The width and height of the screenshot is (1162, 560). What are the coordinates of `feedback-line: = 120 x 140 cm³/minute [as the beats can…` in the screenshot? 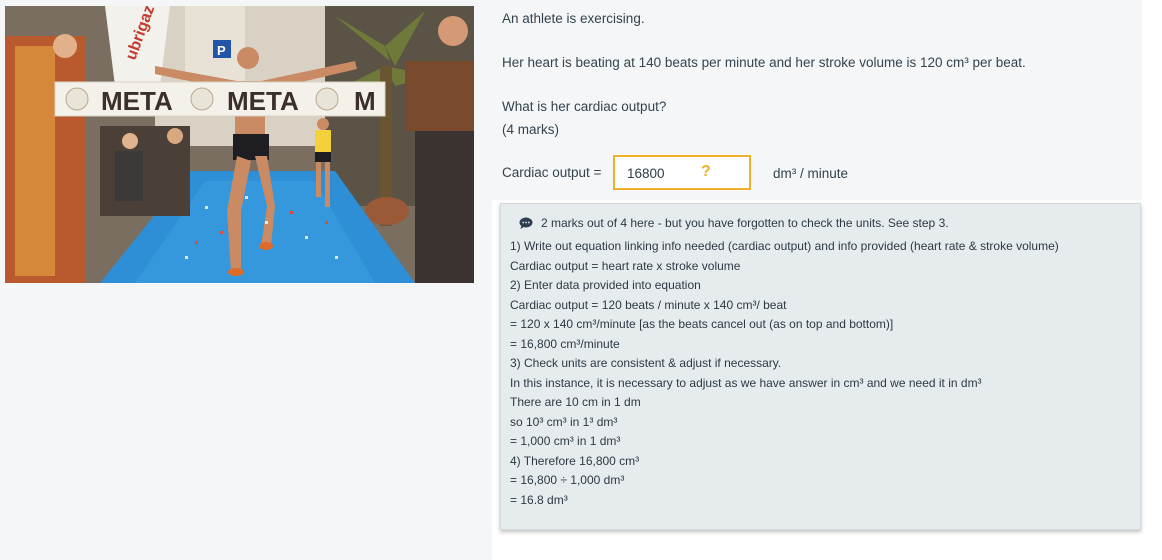 It's located at (702, 324).